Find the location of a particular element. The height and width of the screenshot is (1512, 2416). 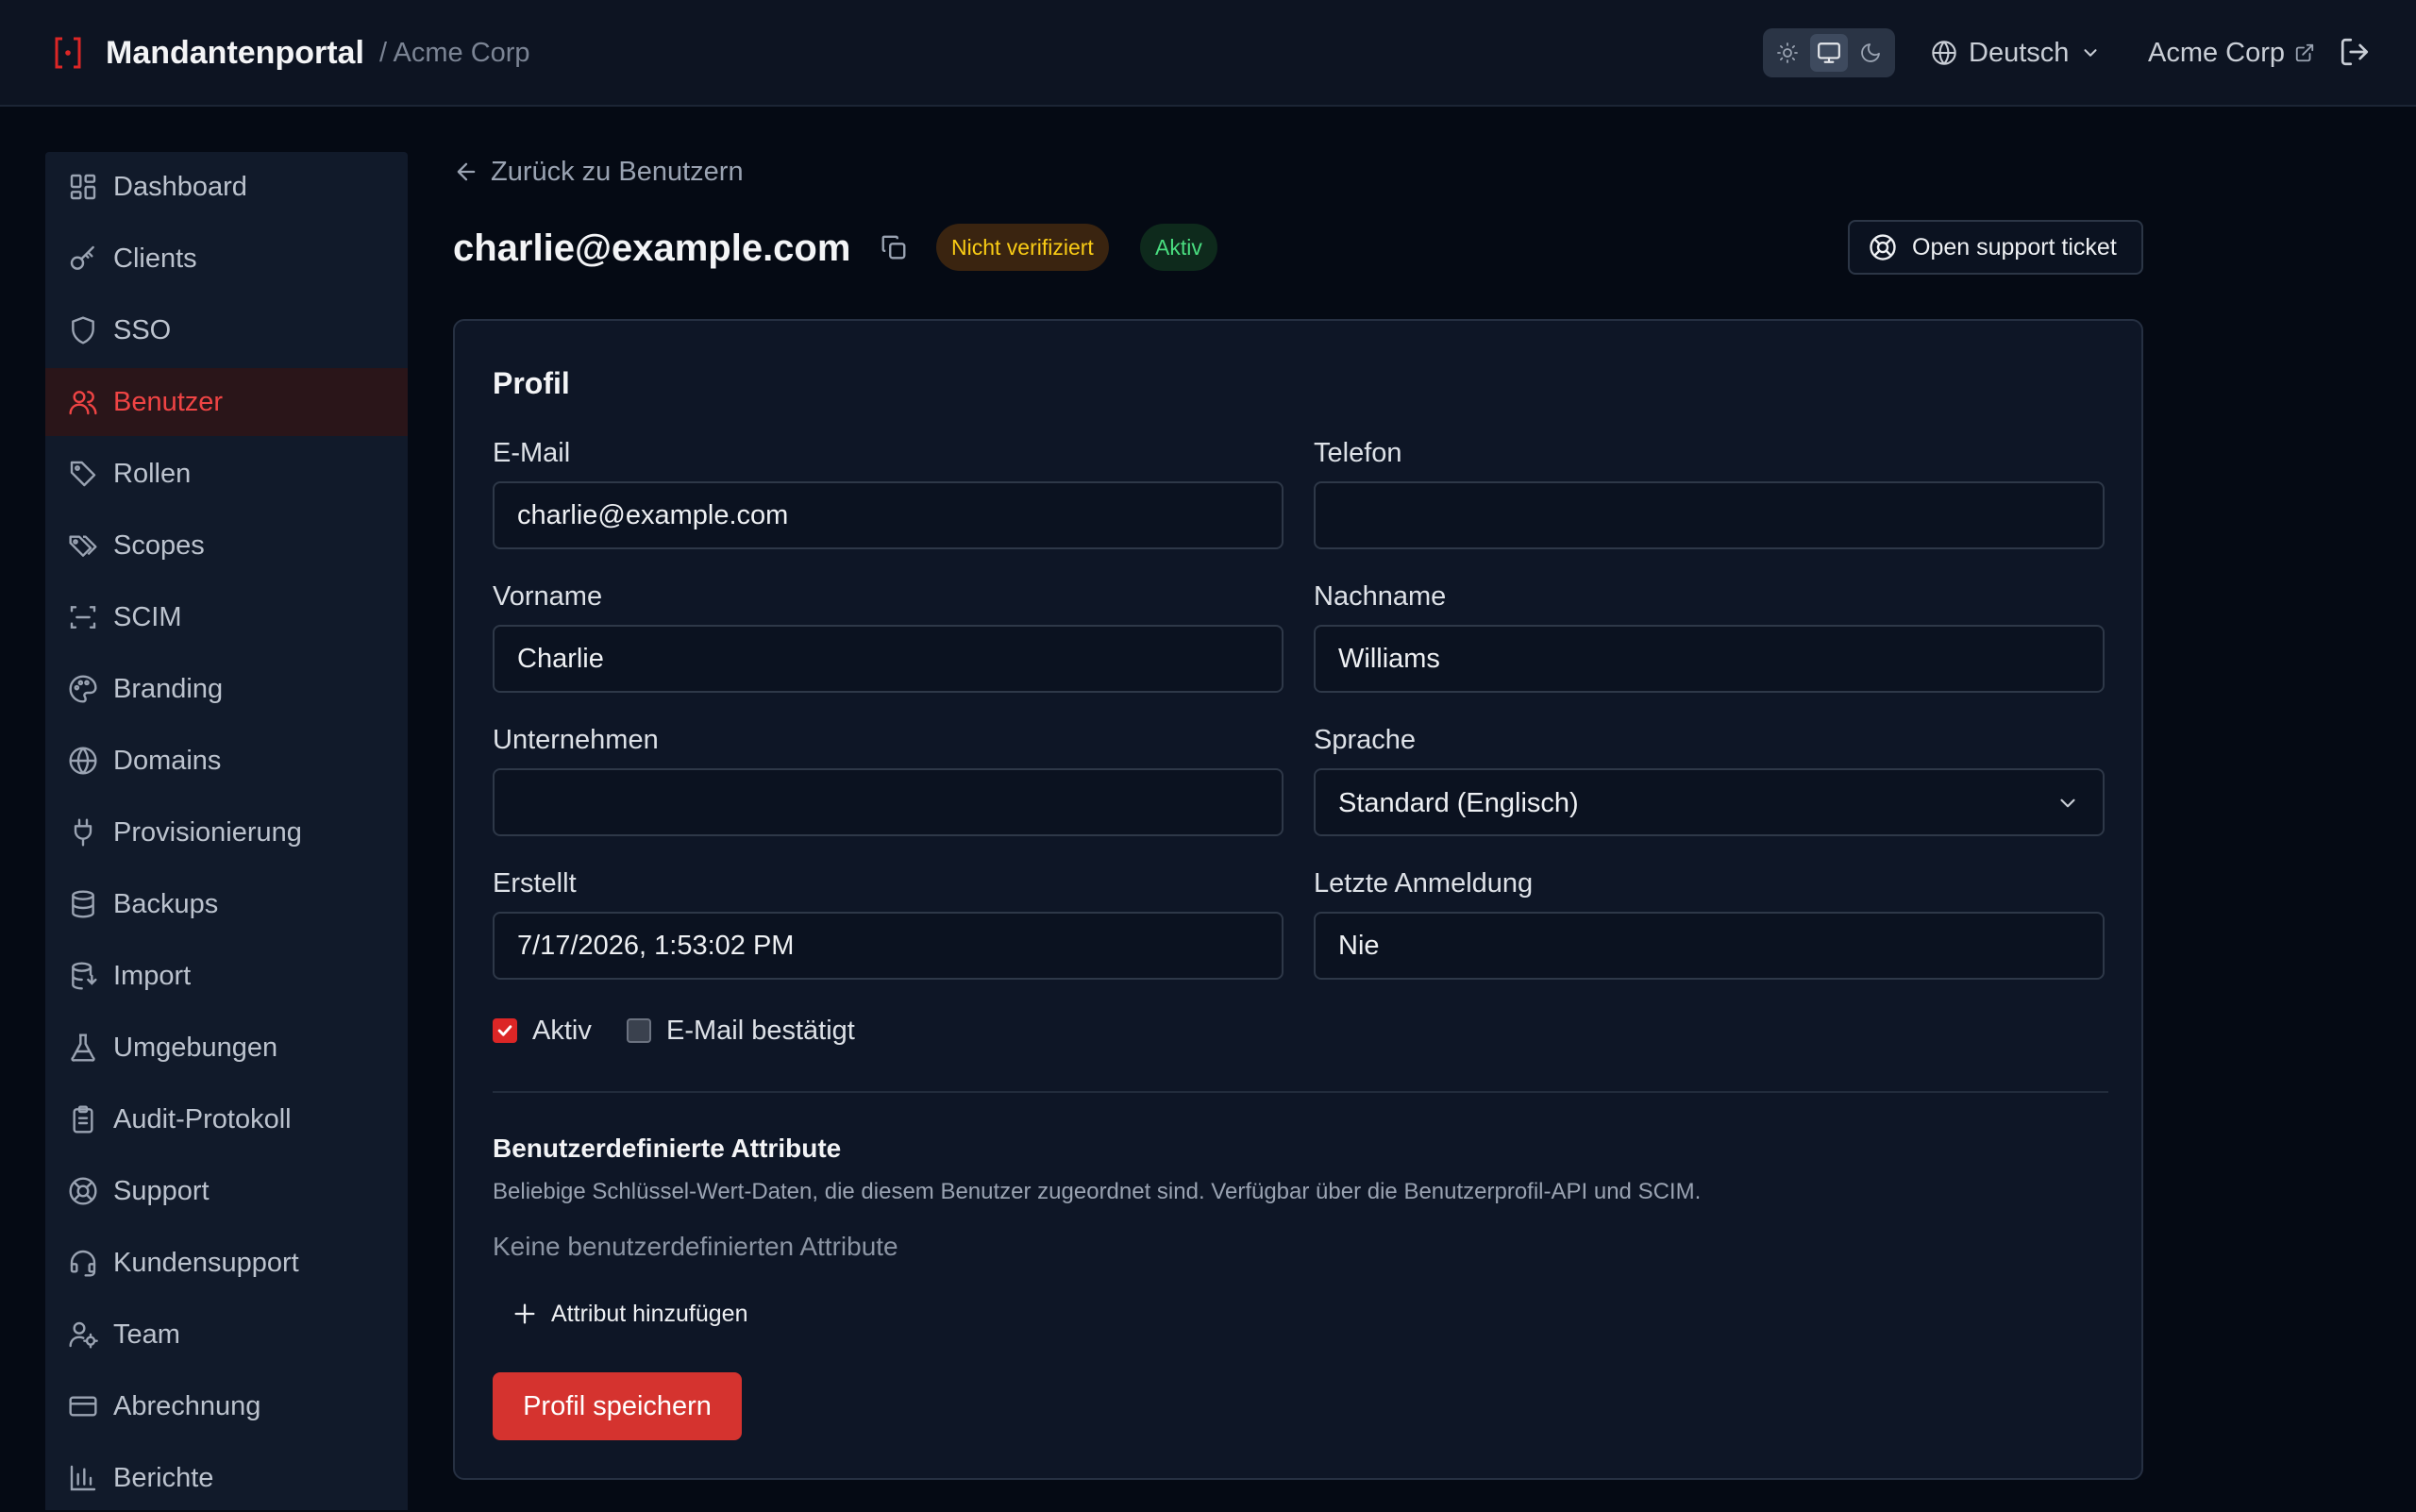

sidebar-item-provisionierung: Provisionierung is located at coordinates (227, 832).